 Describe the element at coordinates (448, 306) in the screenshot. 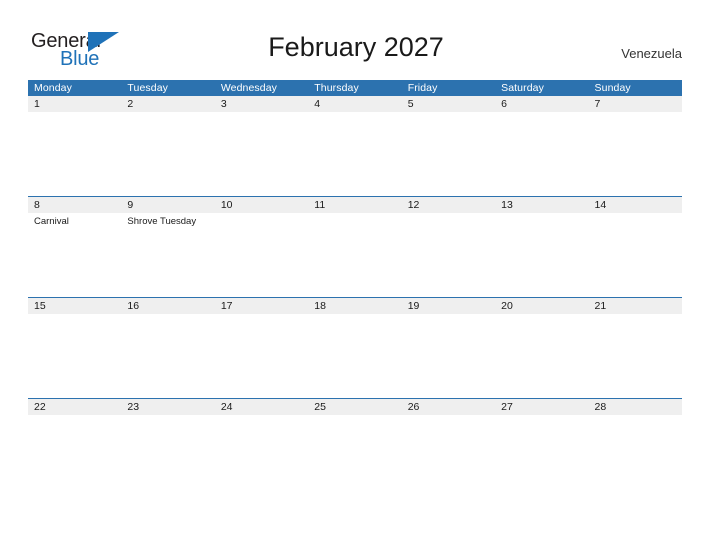

I see `day-number: 19` at that location.